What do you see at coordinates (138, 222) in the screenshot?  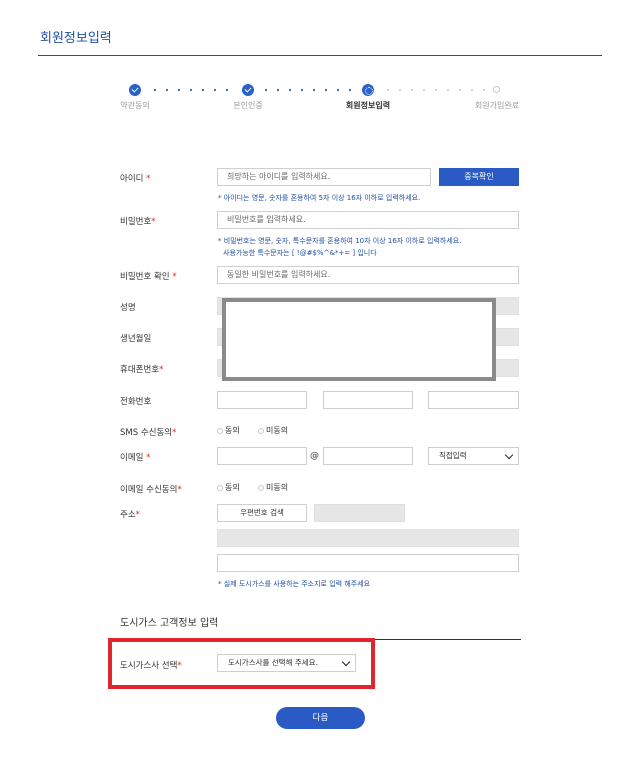 I see `password-label: 비밀번호*` at bounding box center [138, 222].